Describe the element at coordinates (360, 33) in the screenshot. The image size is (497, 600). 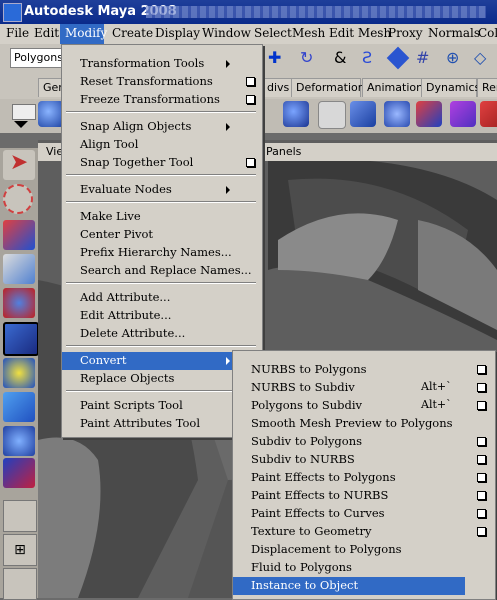
I see `menu-edit-mesh: Edit Mesh` at that location.